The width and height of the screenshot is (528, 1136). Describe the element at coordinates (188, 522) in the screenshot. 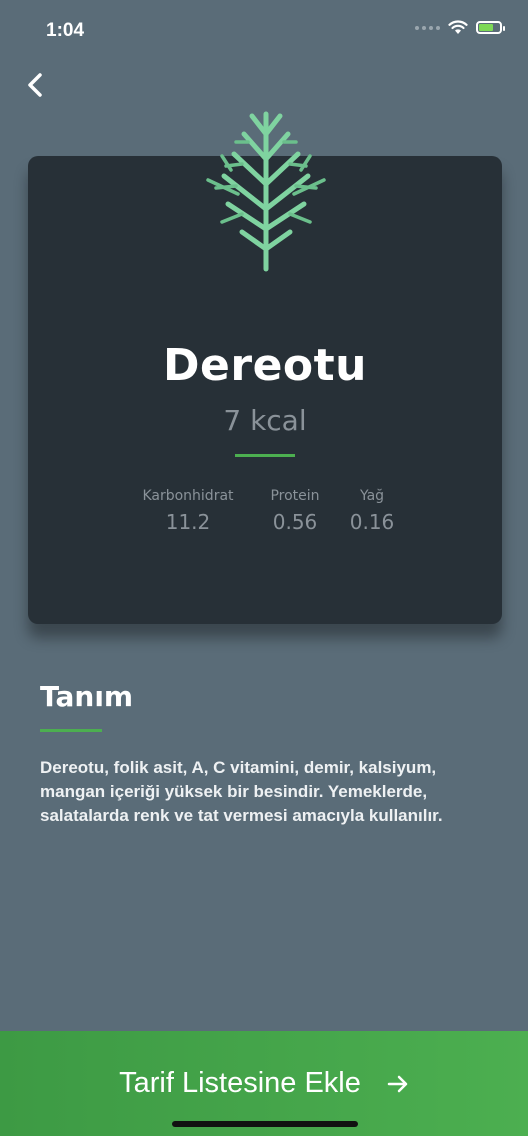

I see `macro-value: 11.2` at that location.